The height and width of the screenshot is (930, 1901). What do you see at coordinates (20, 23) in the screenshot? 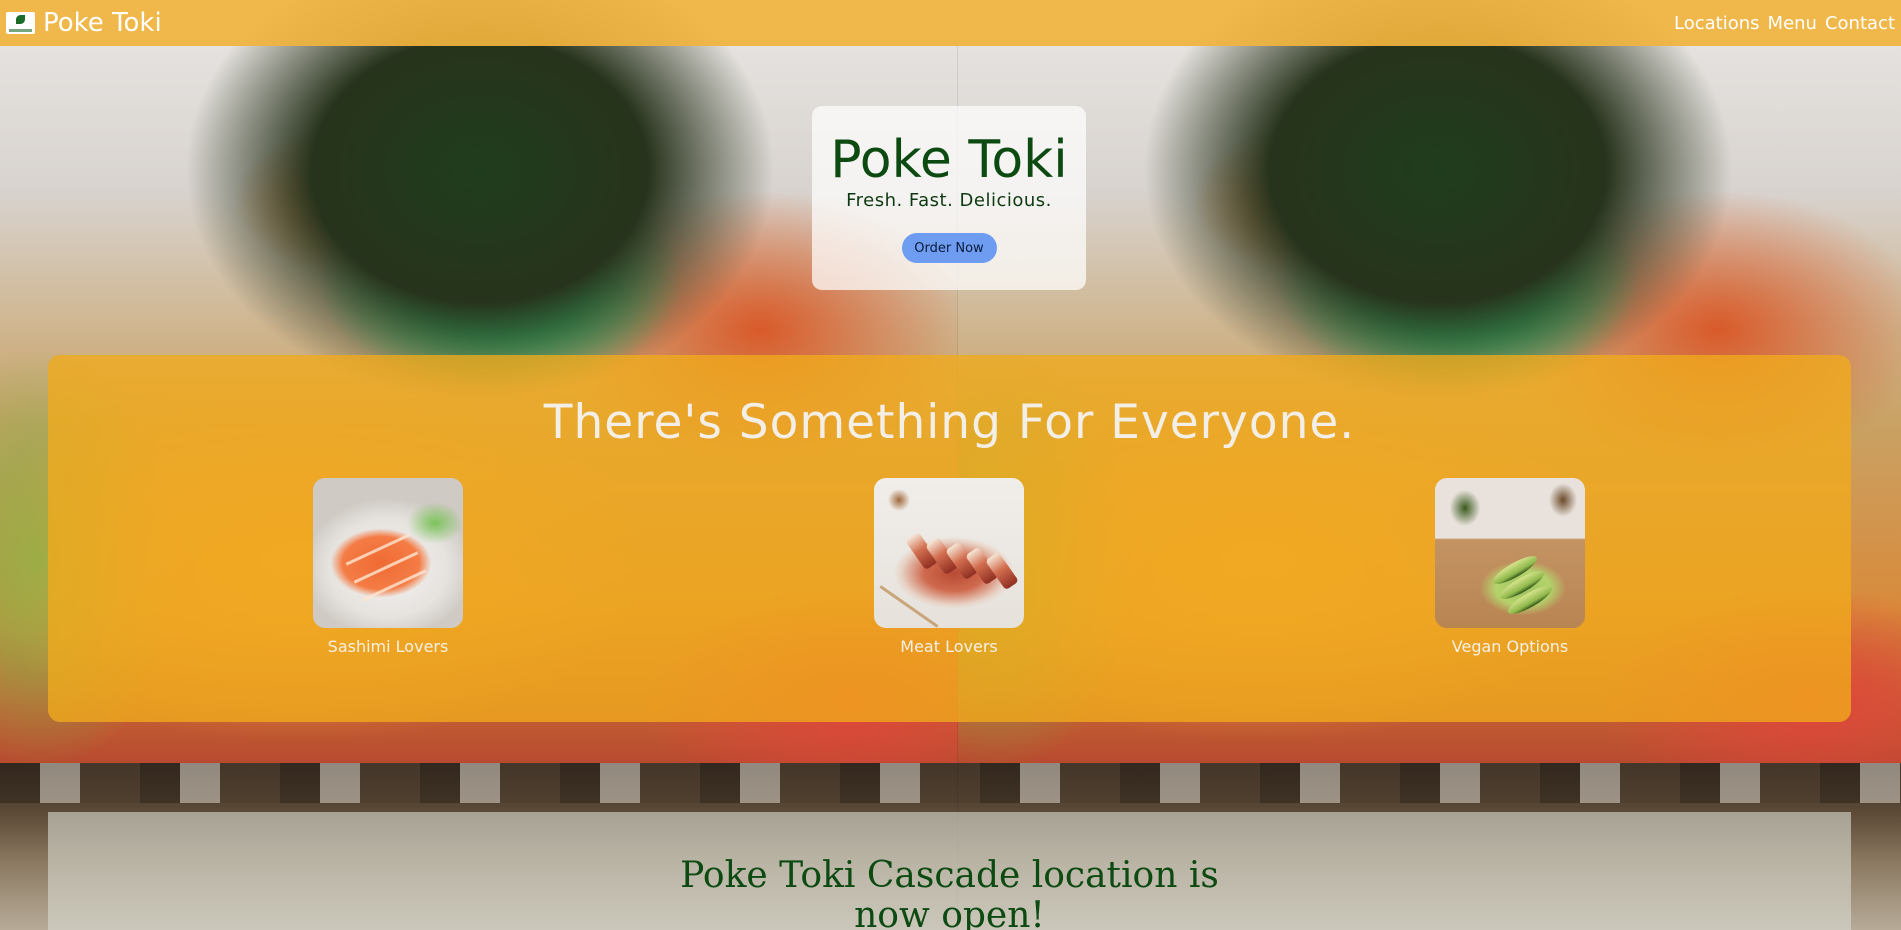
I see `poke-toki-logo-icon` at bounding box center [20, 23].